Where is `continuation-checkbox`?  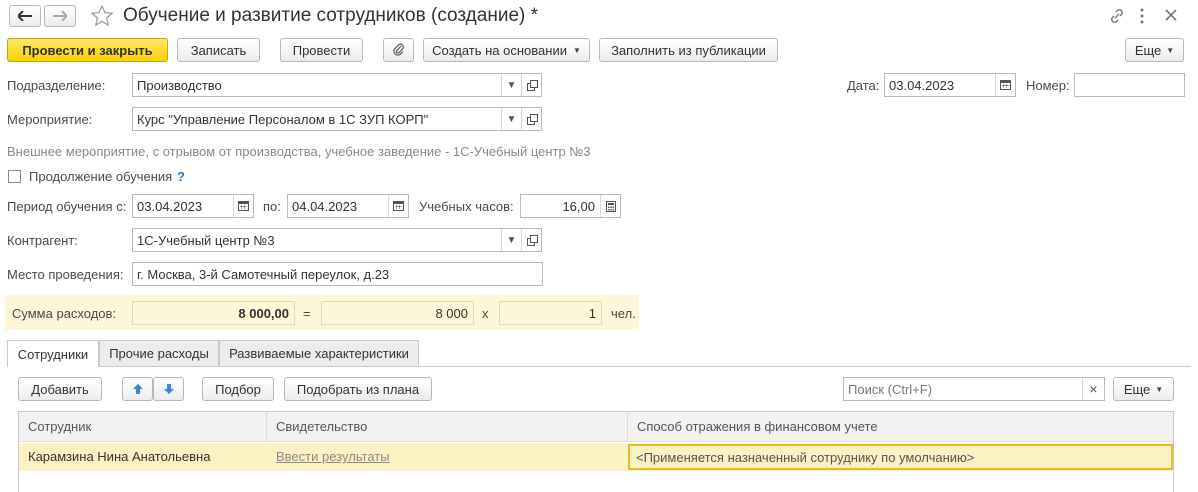
continuation-checkbox is located at coordinates (14, 176).